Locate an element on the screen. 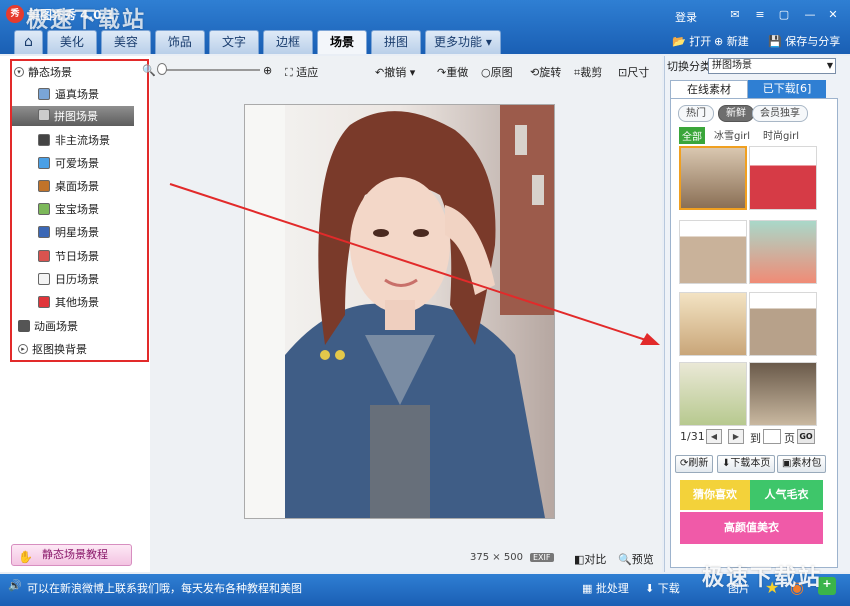 Image resolution: width=850 pixels, height=606 pixels. refresh-label: 刷新 is located at coordinates (698, 463).